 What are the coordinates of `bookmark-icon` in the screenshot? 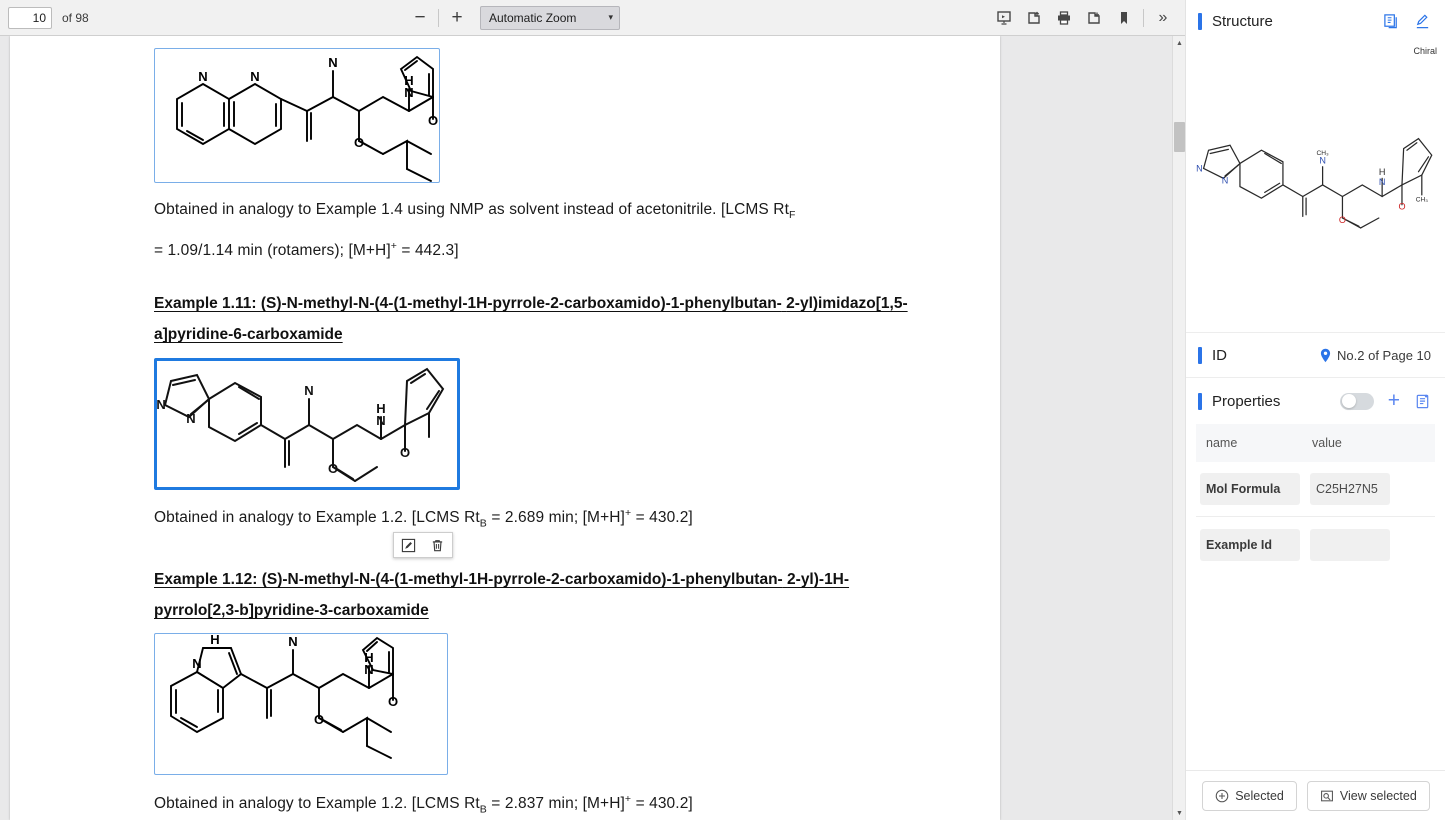 It's located at (1124, 18).